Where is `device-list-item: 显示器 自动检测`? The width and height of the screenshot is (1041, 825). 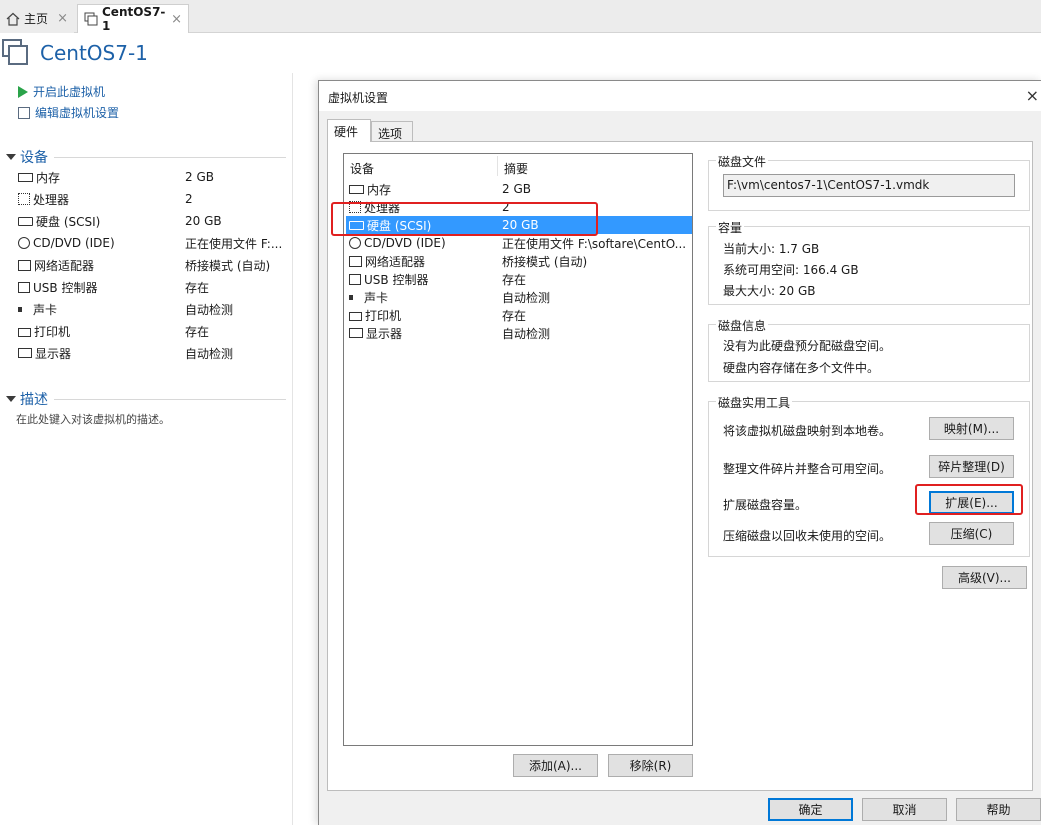 device-list-item: 显示器 自动检测 is located at coordinates (519, 333).